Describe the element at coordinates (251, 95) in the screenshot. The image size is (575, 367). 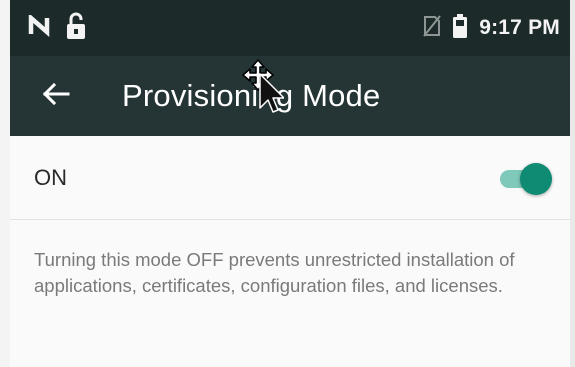
I see `page-title: Provisioning Mode` at that location.